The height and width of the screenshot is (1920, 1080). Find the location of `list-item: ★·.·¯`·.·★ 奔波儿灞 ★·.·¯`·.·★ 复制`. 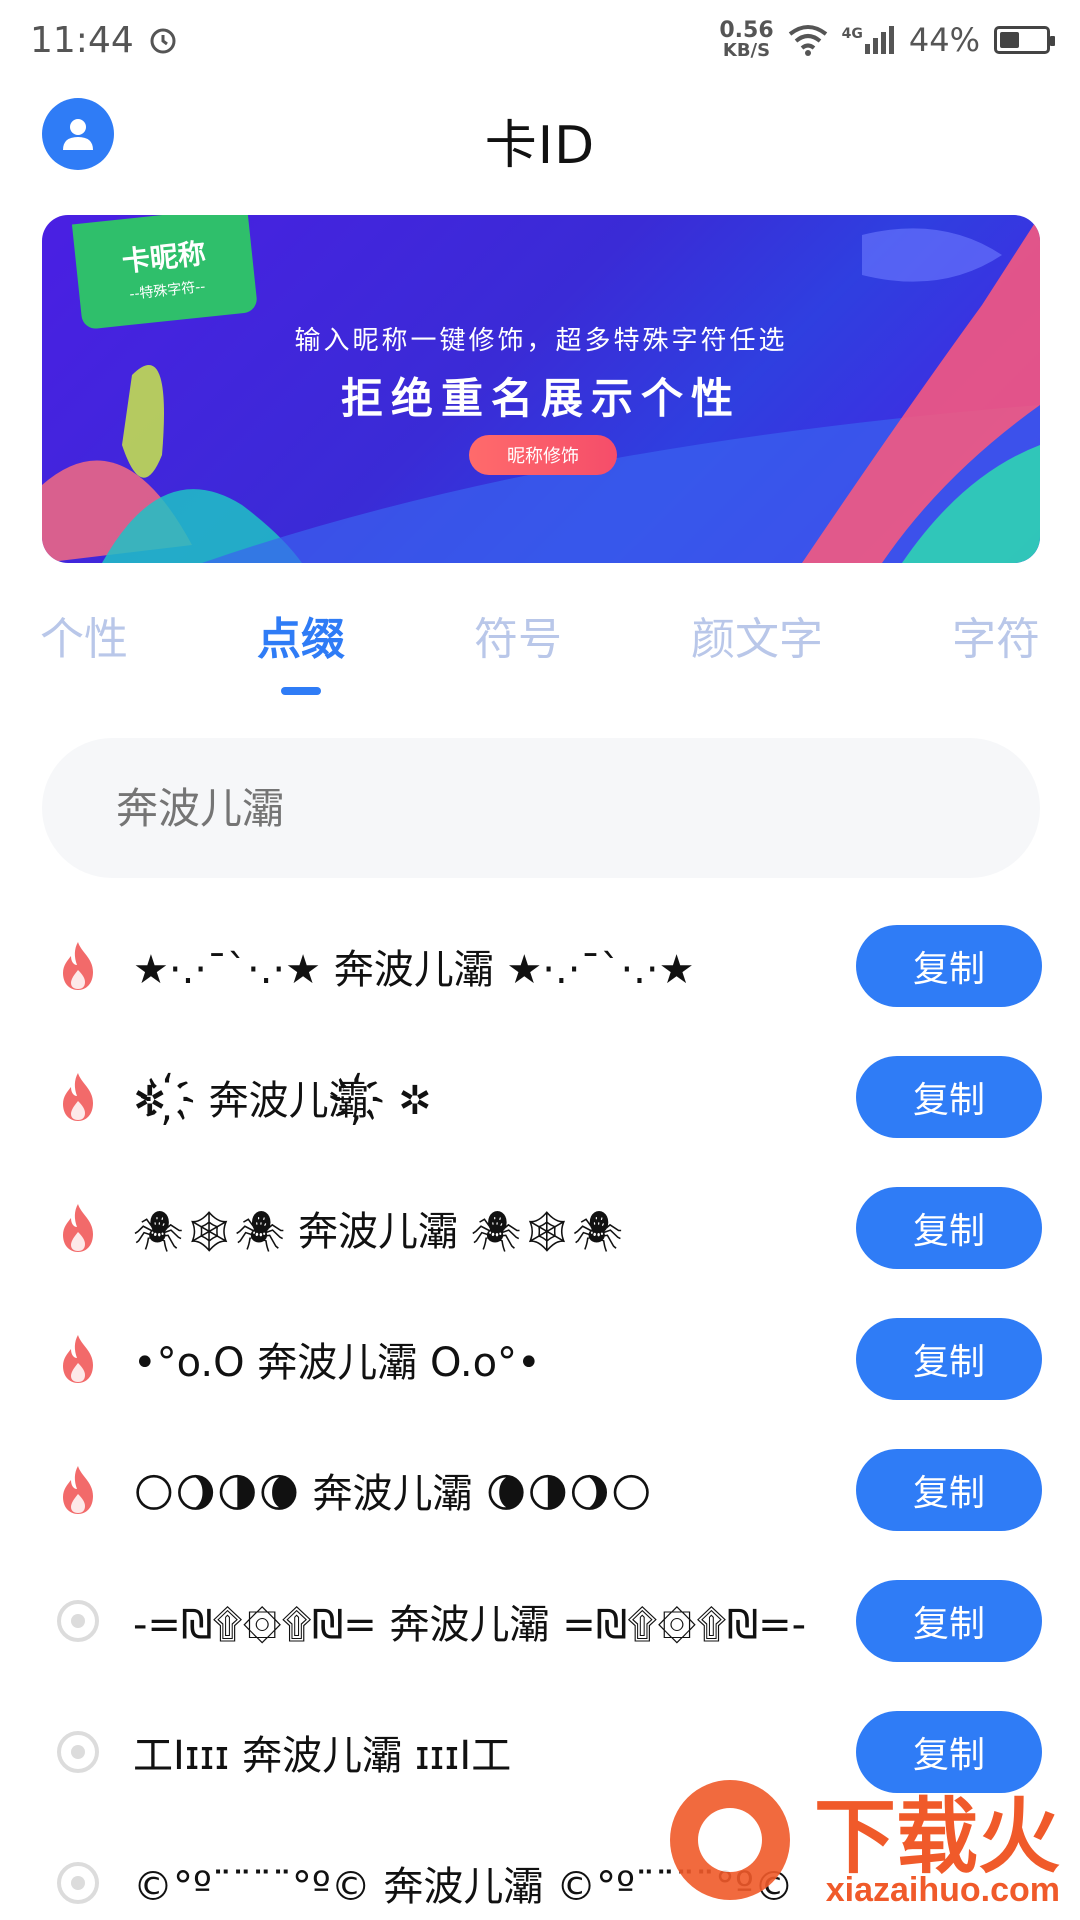

list-item: ★·.·¯`·.·★ 奔波儿灞 ★·.·¯`·.·★ 复制 is located at coordinates (540, 965).